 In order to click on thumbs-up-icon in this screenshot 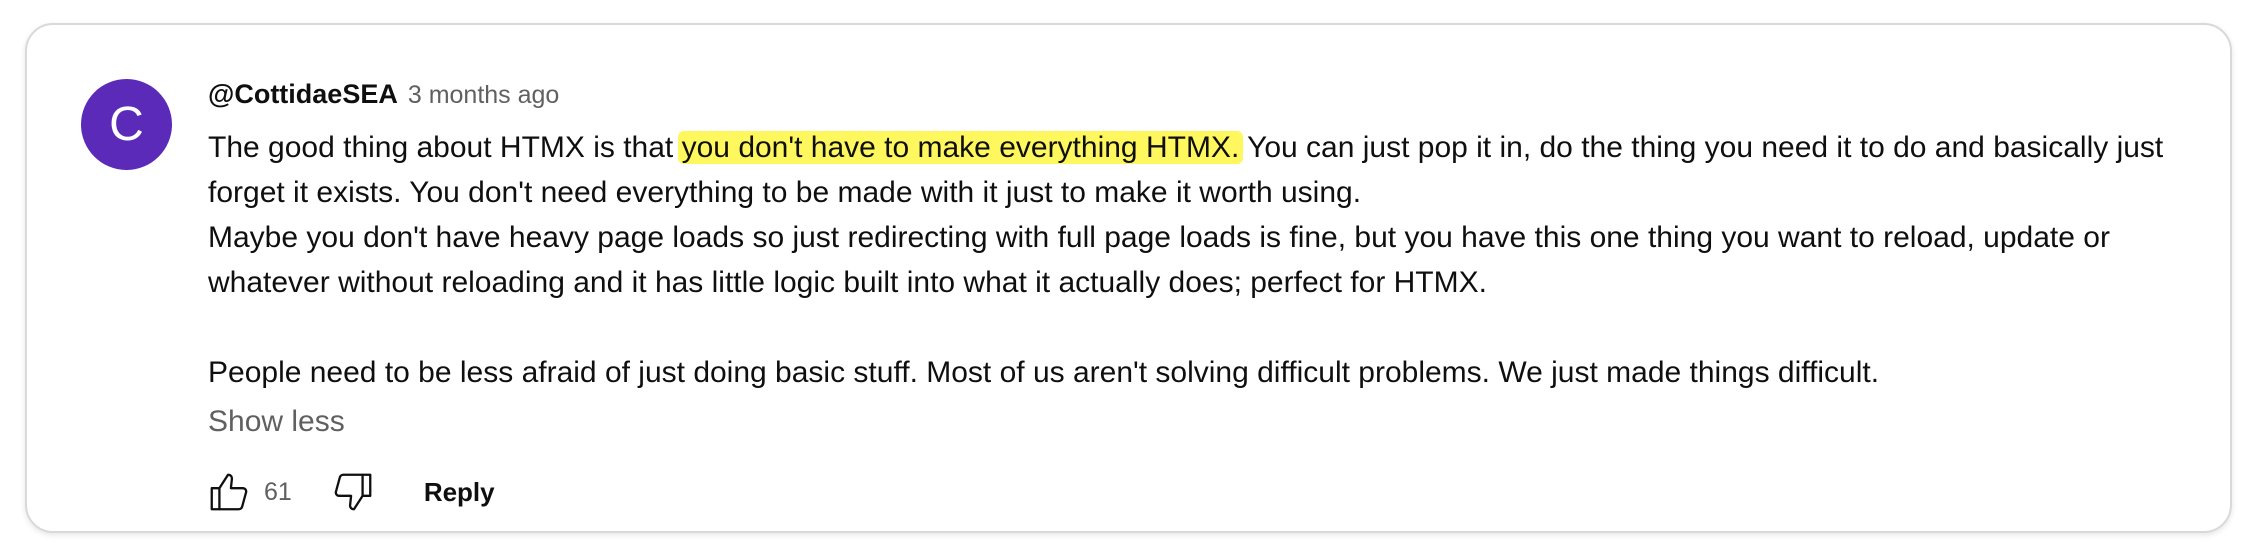, I will do `click(229, 492)`.